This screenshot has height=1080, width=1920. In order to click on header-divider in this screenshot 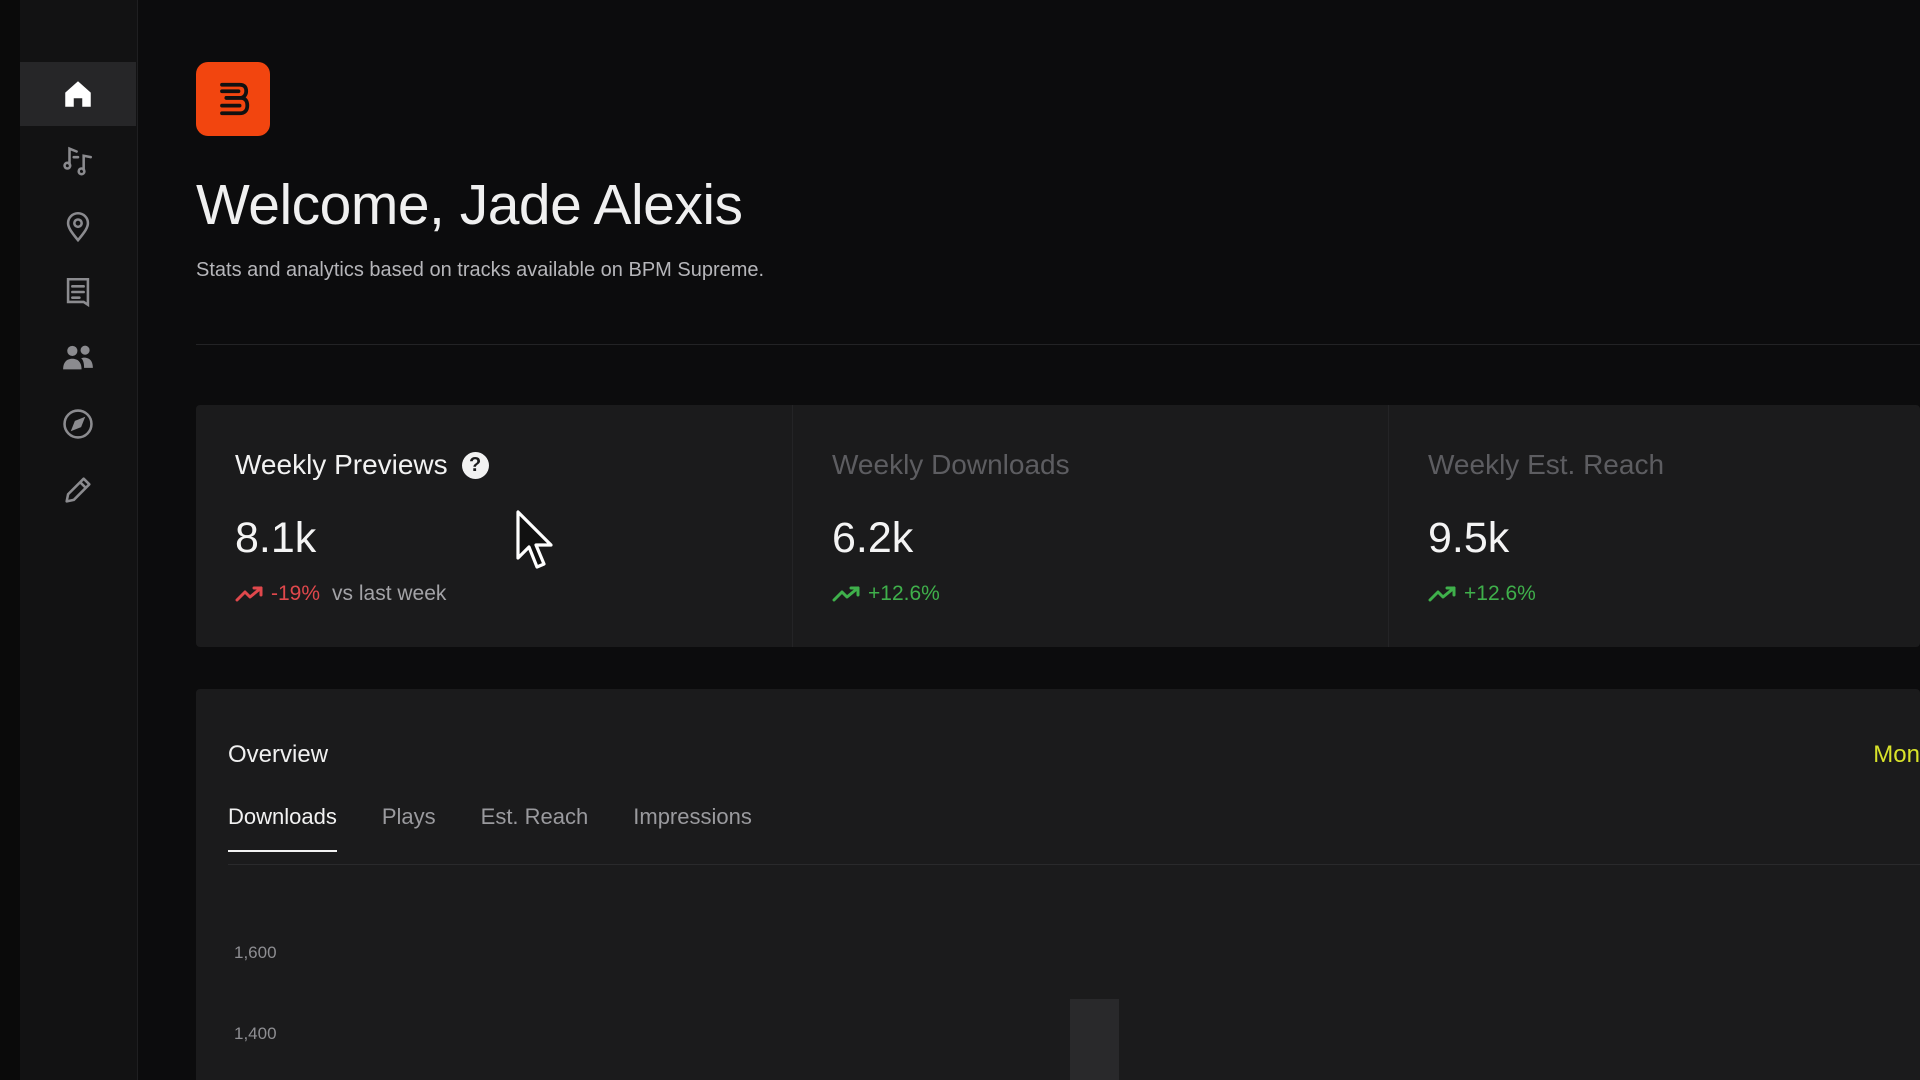, I will do `click(1058, 344)`.